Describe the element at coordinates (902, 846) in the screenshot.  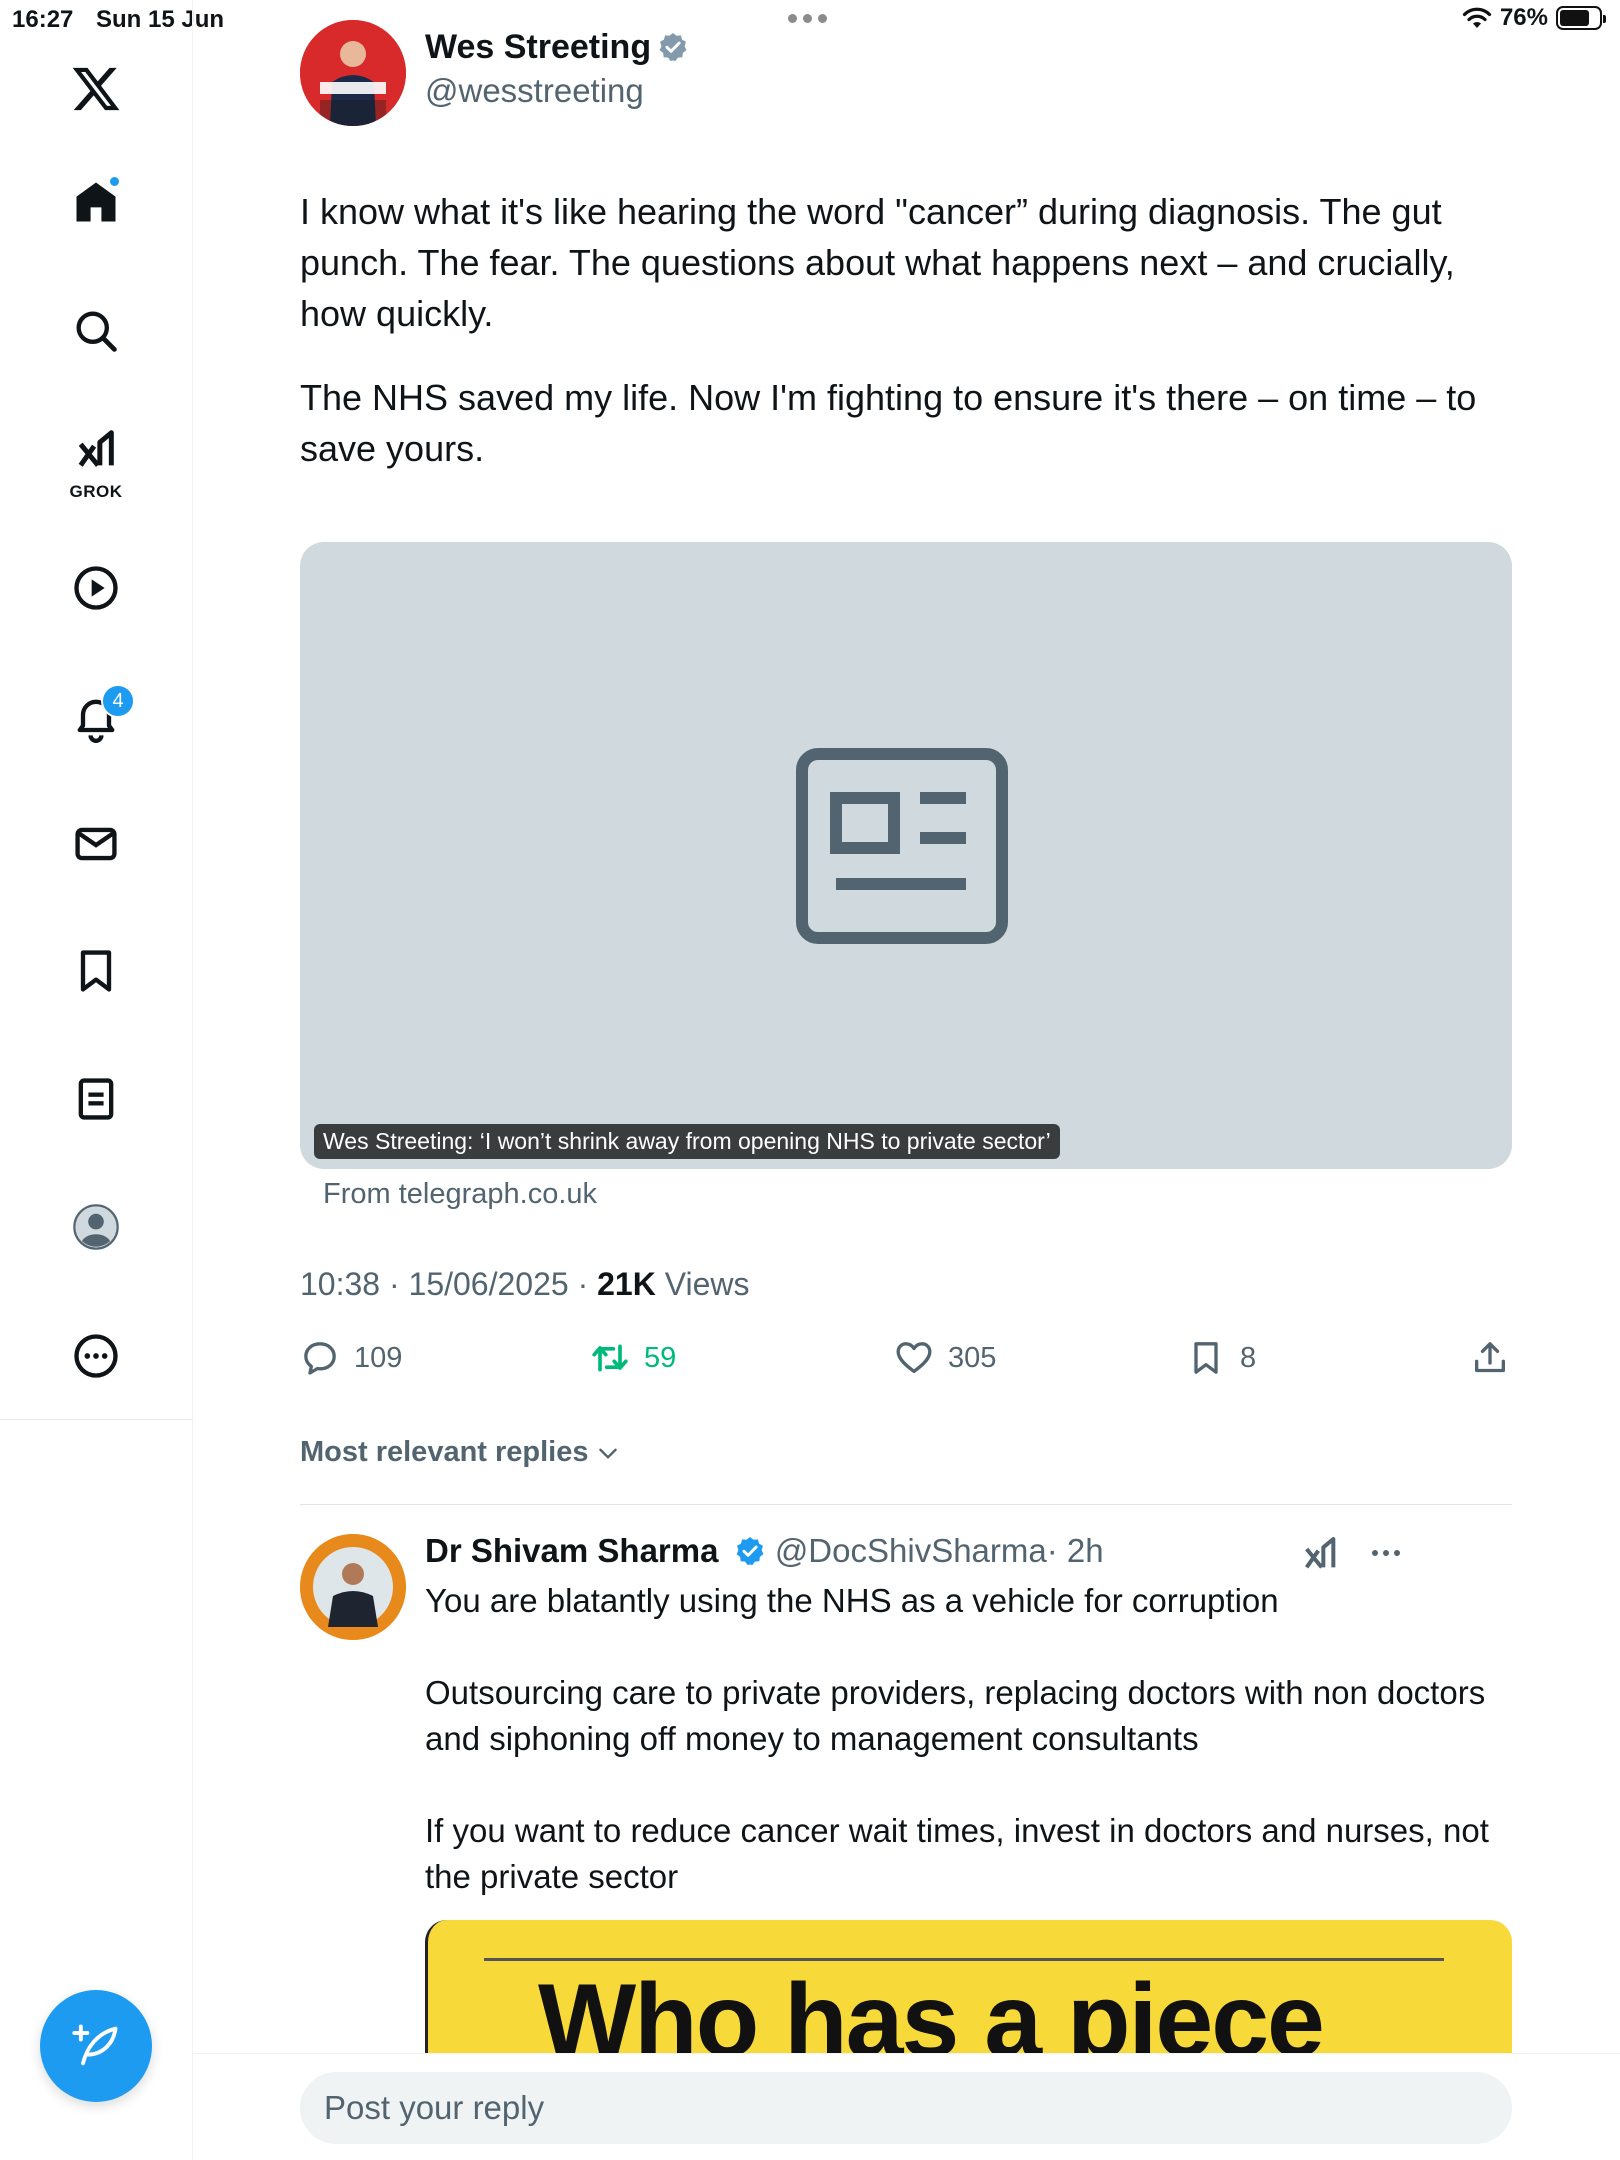
I see `news-article-icon` at that location.